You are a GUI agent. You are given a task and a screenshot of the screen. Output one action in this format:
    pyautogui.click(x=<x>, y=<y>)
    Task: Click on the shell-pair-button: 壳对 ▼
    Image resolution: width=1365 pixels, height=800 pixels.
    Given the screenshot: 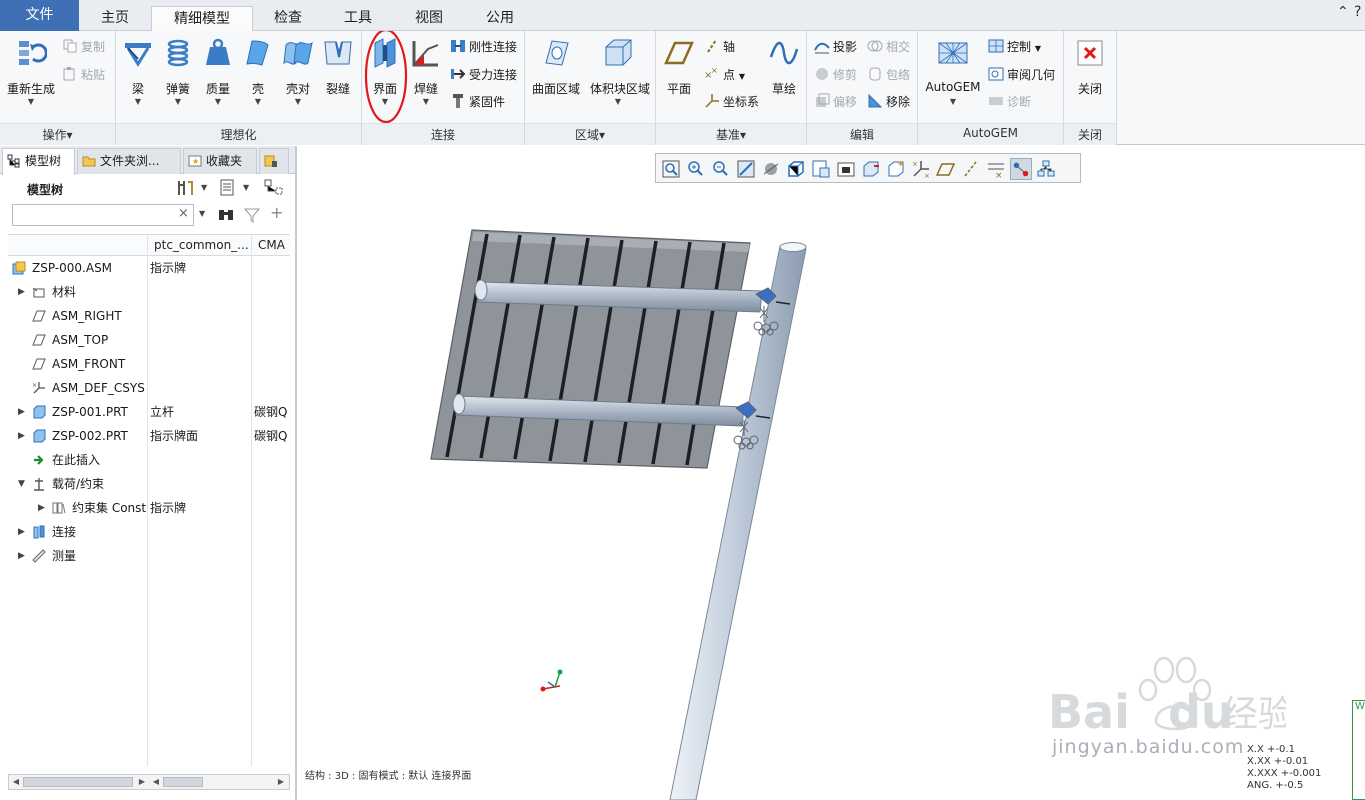 What is the action you would take?
    pyautogui.click(x=298, y=77)
    